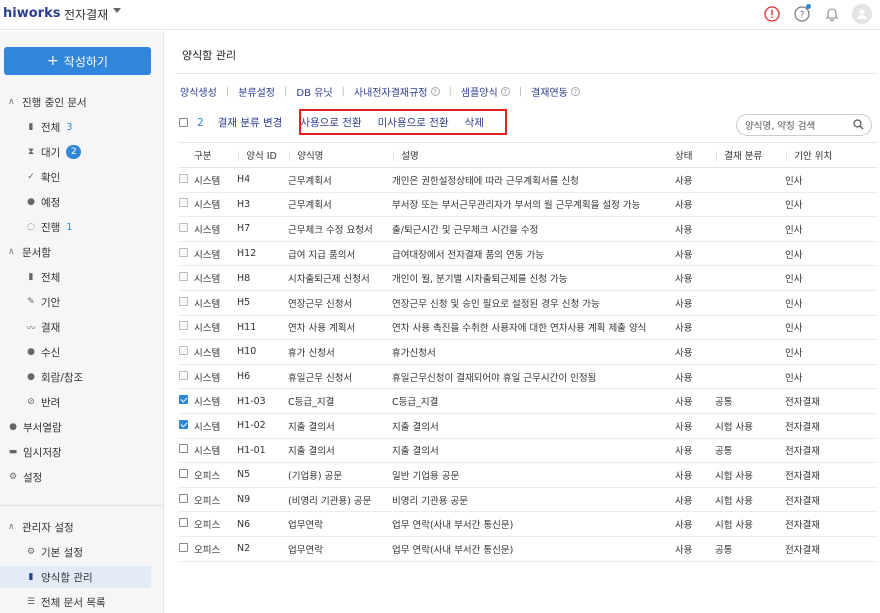 The height and width of the screenshot is (613, 880). What do you see at coordinates (528, 500) in the screenshot?
I see `table-row: 오피스 N9 (비영리 기관용) 공문 비영리 기관용 공문 사용 시험 사용 전자결재` at bounding box center [528, 500].